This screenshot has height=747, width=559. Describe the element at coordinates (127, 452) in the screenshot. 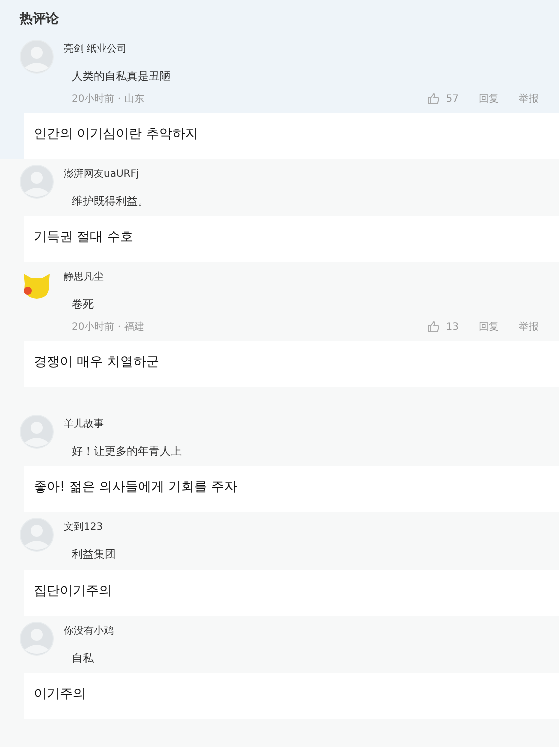

I see `comment-text: 好！让更多的年青人上` at that location.